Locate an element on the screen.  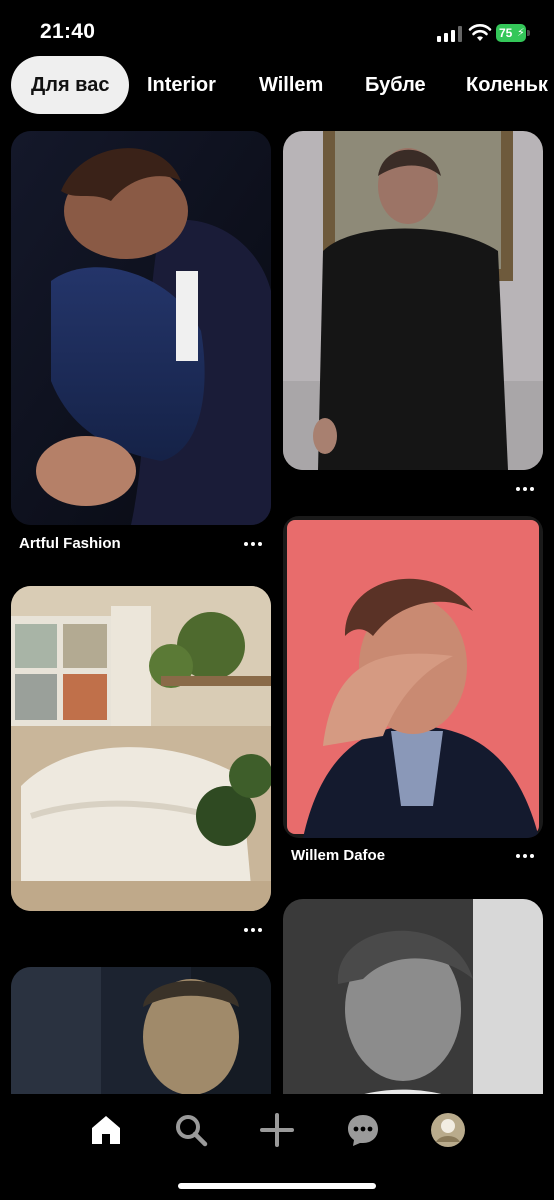
tab-buble: Бубле is located at coordinates (395, 85).